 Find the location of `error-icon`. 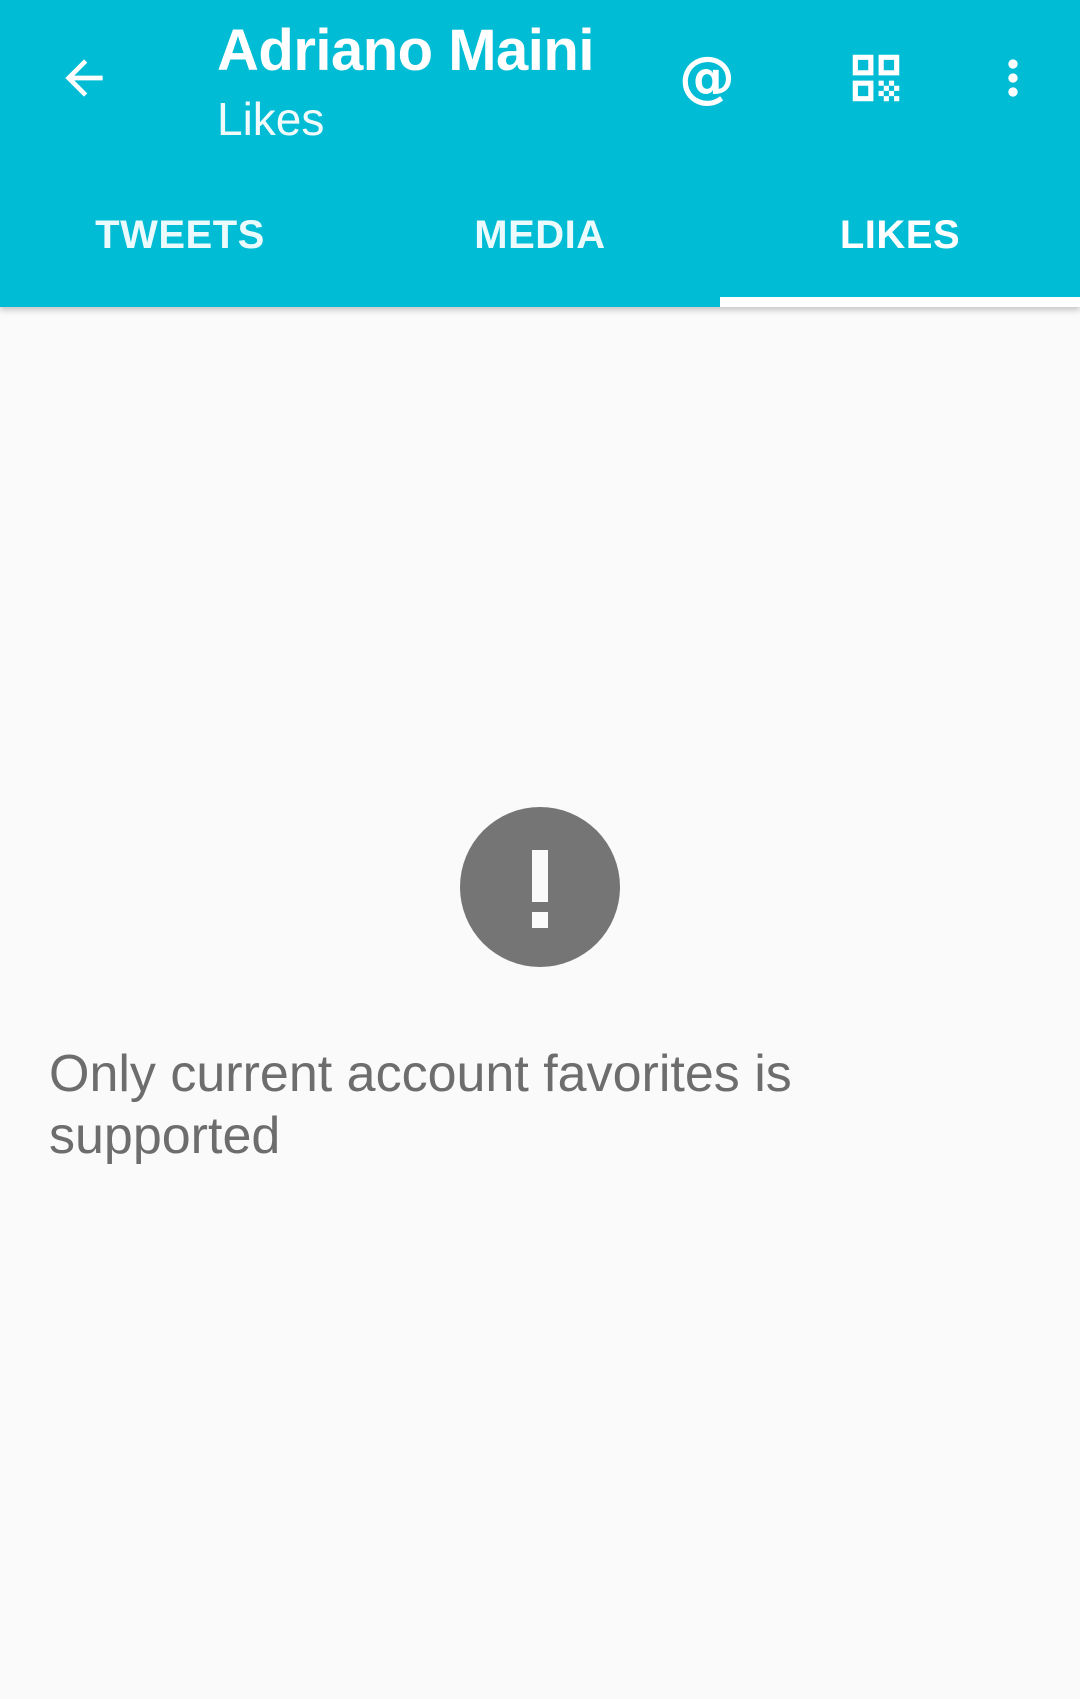

error-icon is located at coordinates (540, 887).